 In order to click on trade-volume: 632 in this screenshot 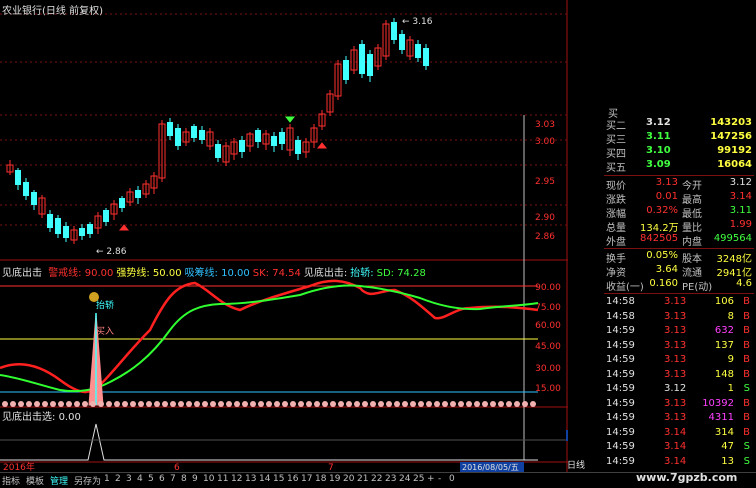, I will do `click(724, 330)`.